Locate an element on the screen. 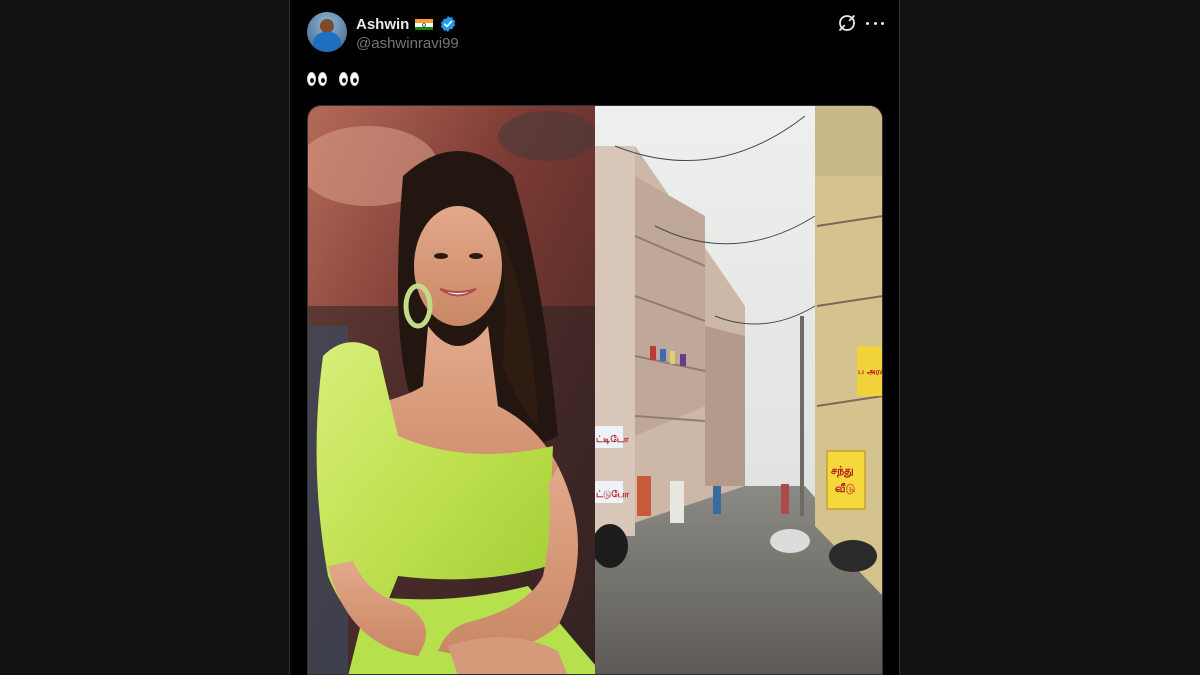 The width and height of the screenshot is (1200, 675). tweet-text is located at coordinates (336, 78).